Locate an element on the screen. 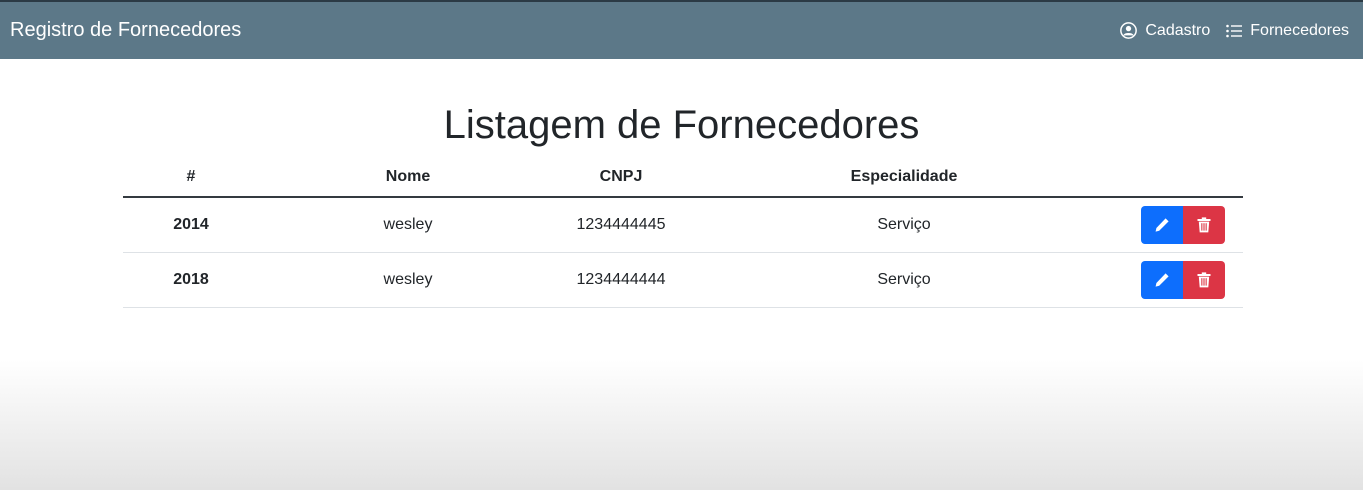 The image size is (1363, 490). cell-id: 2018 is located at coordinates (191, 280).